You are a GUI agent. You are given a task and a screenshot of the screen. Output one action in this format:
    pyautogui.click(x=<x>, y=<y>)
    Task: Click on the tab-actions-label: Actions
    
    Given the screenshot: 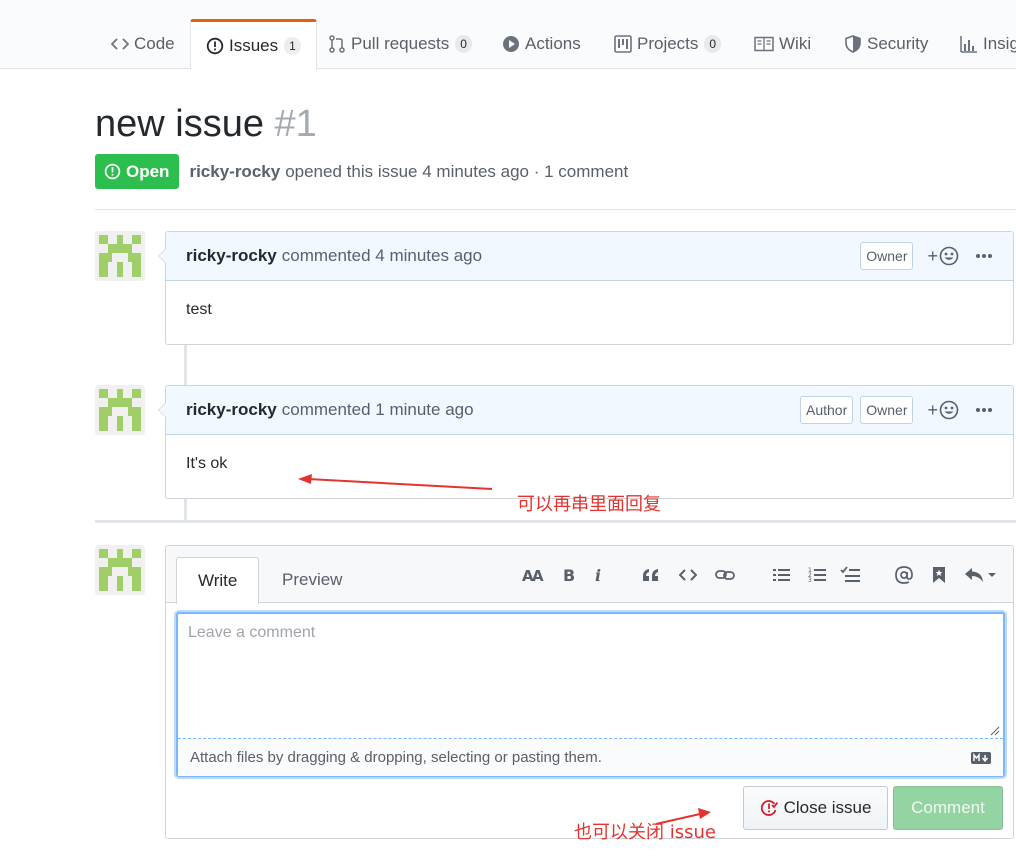 What is the action you would take?
    pyautogui.click(x=553, y=43)
    